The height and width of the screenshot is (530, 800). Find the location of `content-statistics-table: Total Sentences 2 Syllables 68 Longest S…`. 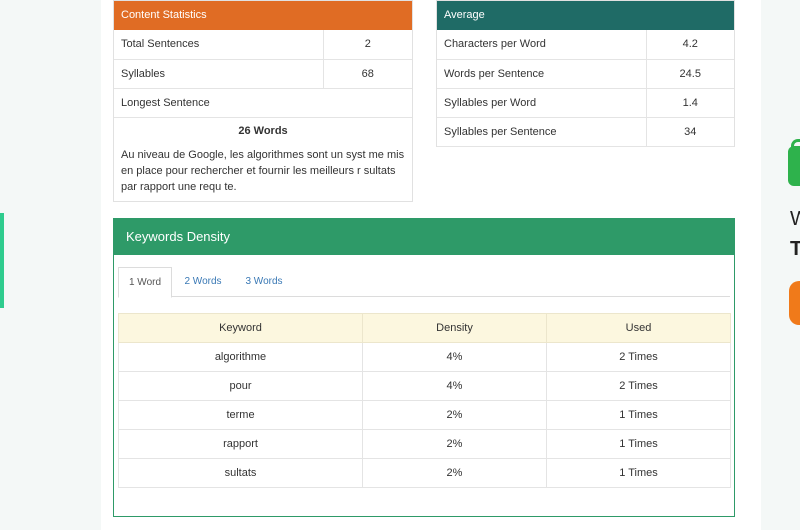

content-statistics-table: Total Sentences 2 Syllables 68 Longest S… is located at coordinates (263, 73).